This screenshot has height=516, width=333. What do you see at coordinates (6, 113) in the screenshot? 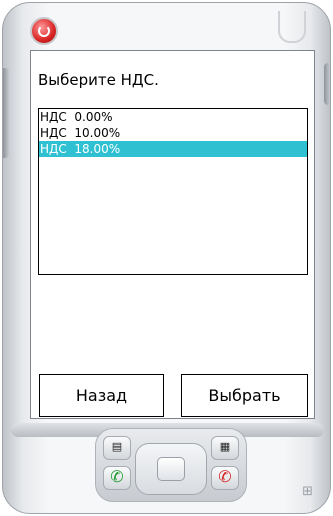
I see `side-button-left` at bounding box center [6, 113].